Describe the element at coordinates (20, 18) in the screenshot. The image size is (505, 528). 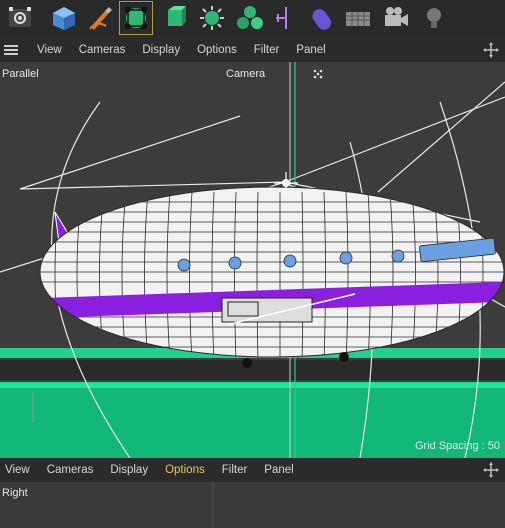
I see `render-settings-icon` at that location.